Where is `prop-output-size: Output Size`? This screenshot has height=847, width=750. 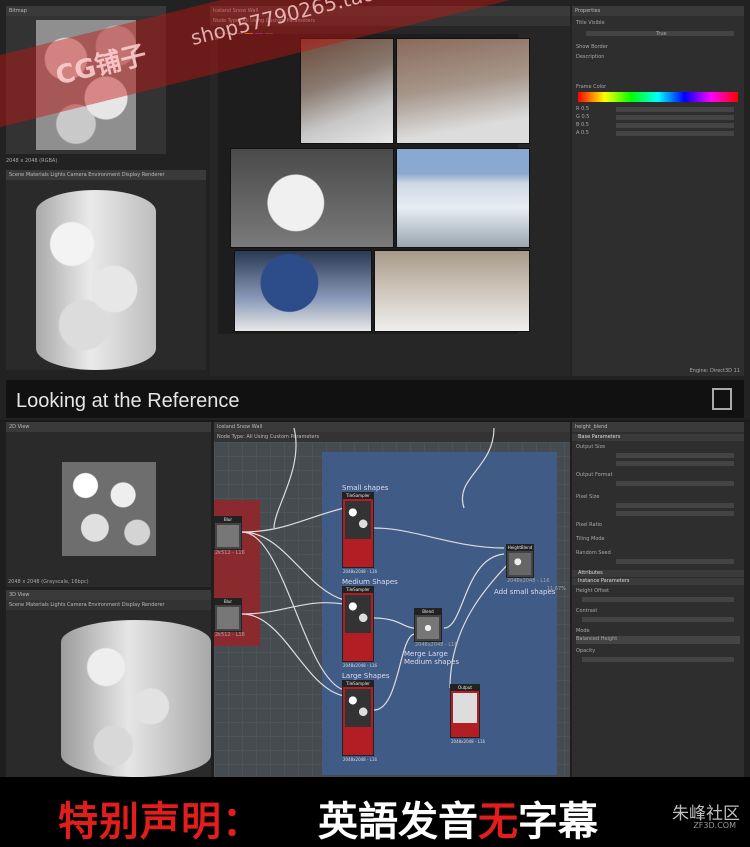
prop-output-size: Output Size is located at coordinates (591, 447).